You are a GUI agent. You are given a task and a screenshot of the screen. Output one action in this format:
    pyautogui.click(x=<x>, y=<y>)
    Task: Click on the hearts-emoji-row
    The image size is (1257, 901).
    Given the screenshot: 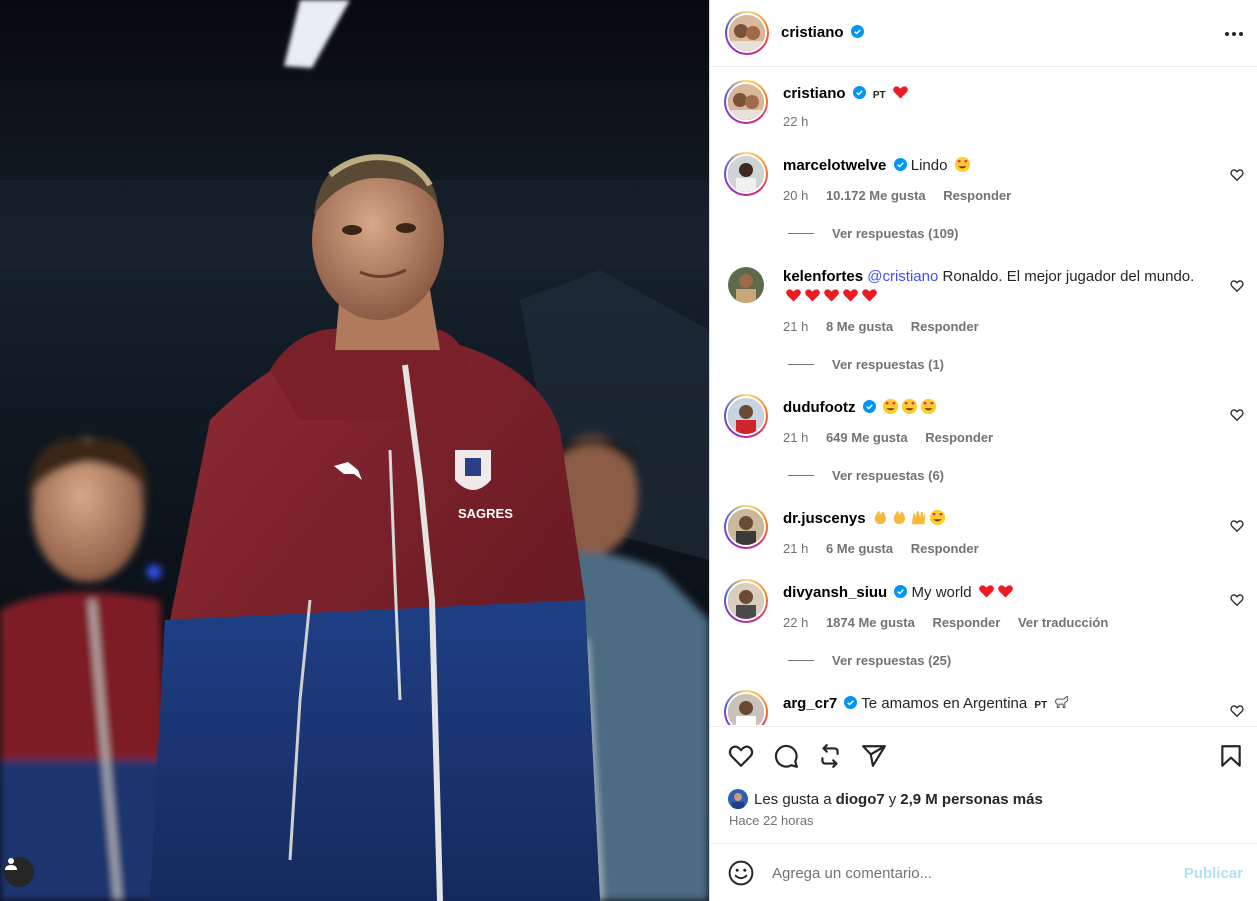 What is the action you would take?
    pyautogui.click(x=830, y=296)
    